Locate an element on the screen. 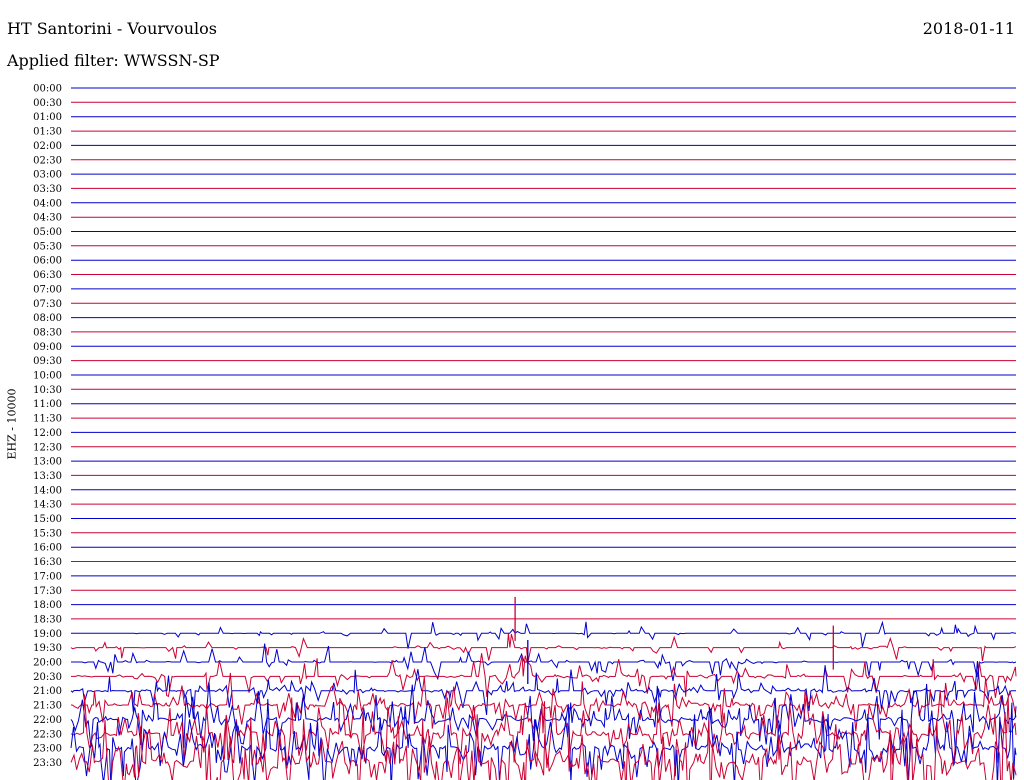 This screenshot has width=1024, height=780. trace-label-0130: 01:30 is located at coordinates (47, 132).